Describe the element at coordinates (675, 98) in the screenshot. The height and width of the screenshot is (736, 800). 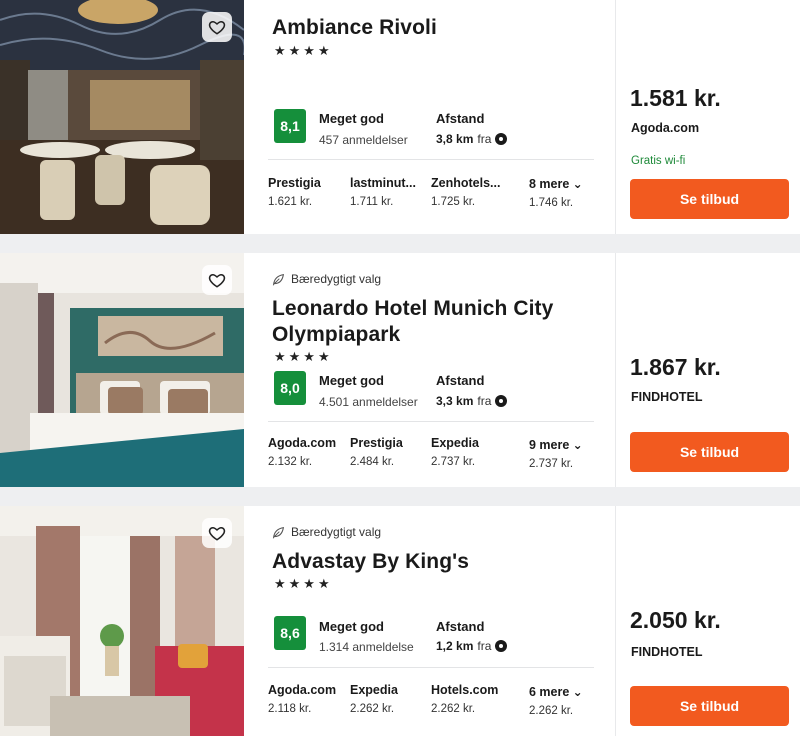
I see `best-price: 1.581 kr.` at that location.